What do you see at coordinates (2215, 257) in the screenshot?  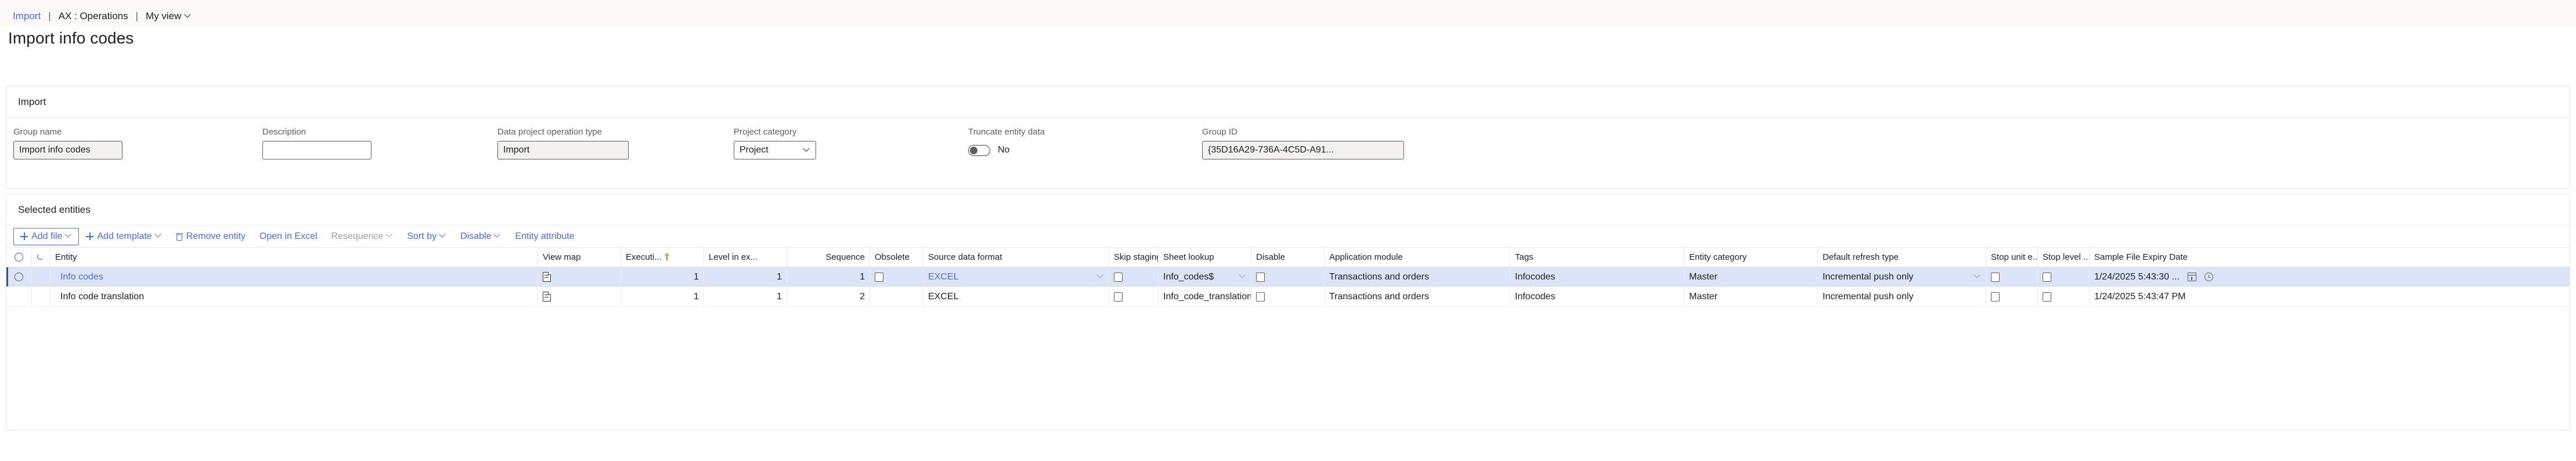 I see `col-header-sample-file-expiry-date: Sample File Expiry Date` at bounding box center [2215, 257].